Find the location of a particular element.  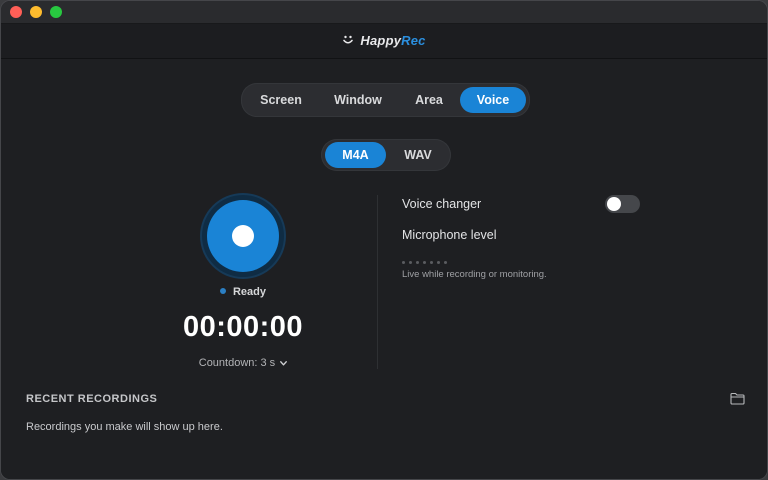

mode-voice-tab: Voice is located at coordinates (493, 100).